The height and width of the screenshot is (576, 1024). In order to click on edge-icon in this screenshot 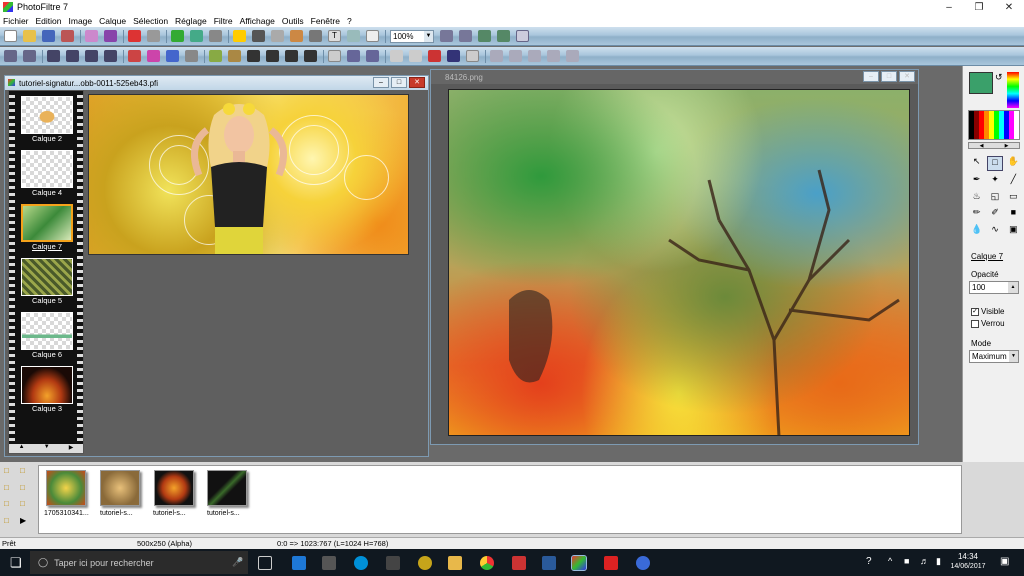, I will do `click(299, 563)`.